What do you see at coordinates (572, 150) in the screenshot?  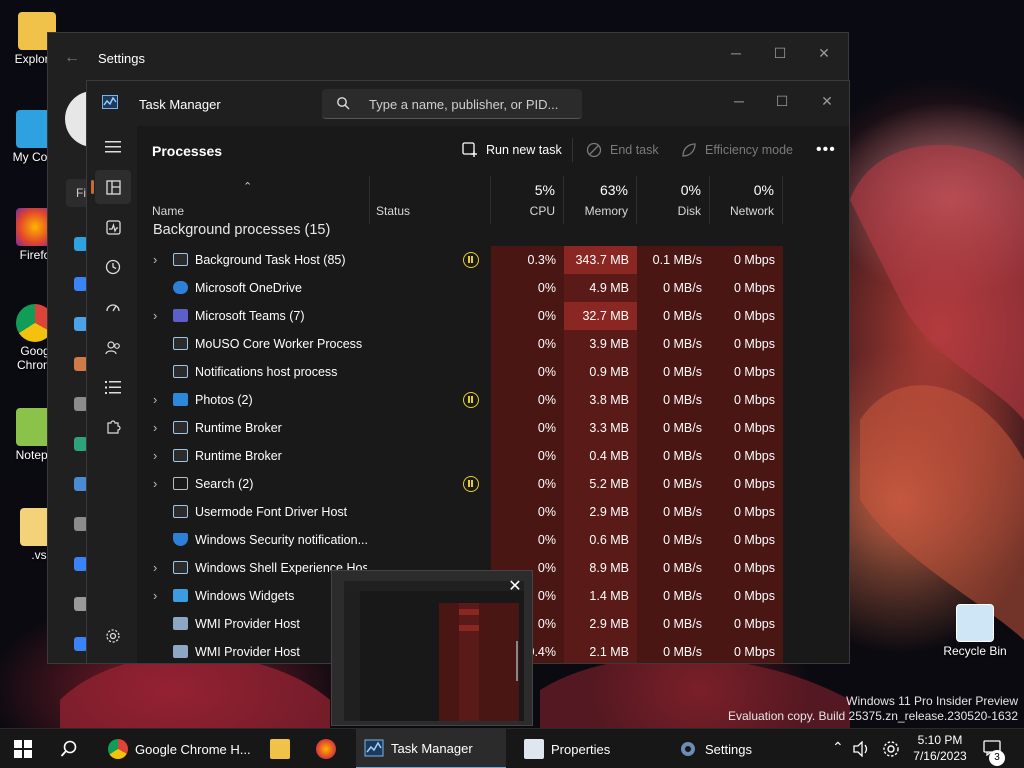 I see `command-separator` at bounding box center [572, 150].